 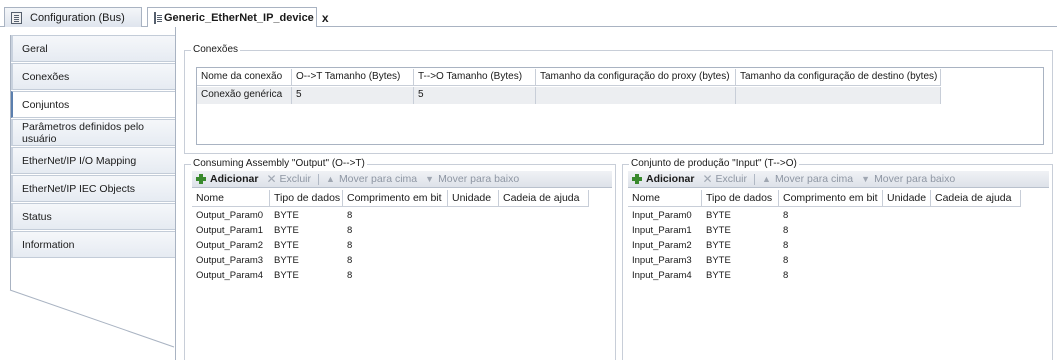 I want to click on param-name: Input_Param3, so click(x=662, y=260).